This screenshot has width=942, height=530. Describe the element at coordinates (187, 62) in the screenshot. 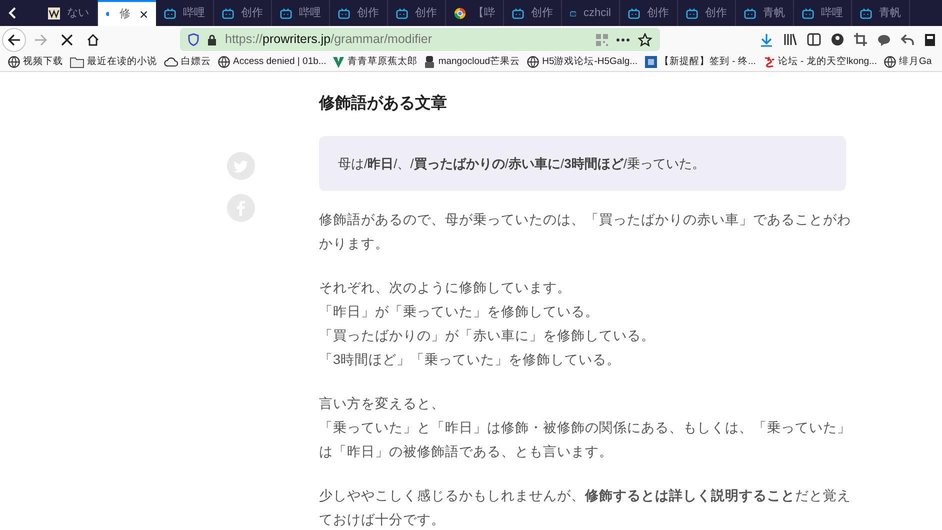

I see `bookmark-item: 白嫖云` at that location.